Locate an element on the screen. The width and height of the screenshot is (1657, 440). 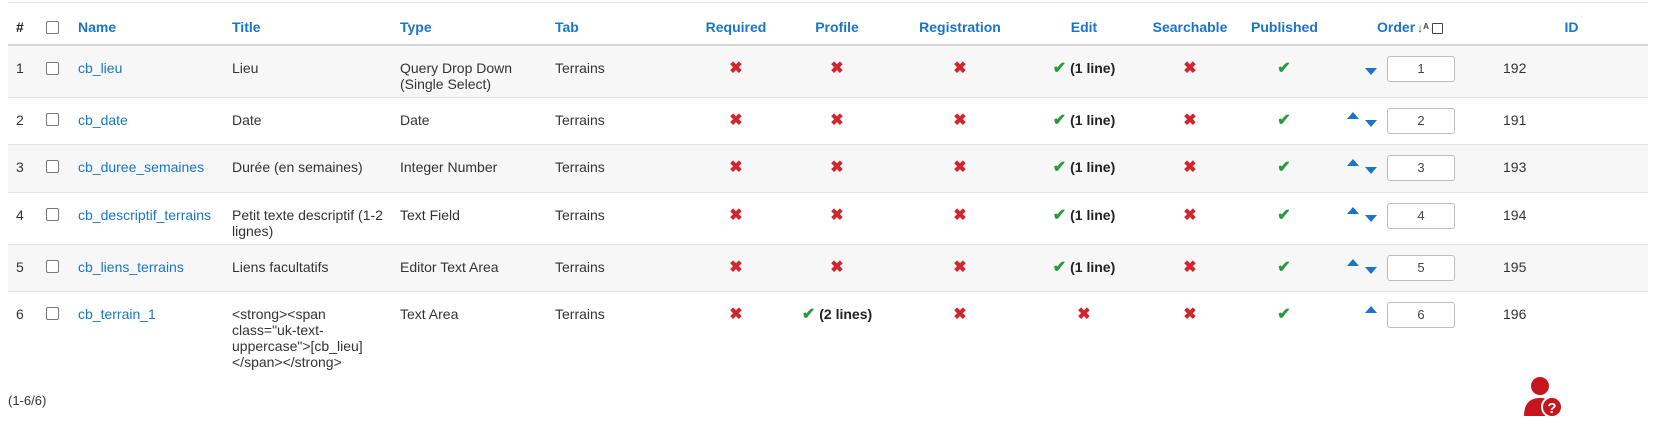
field-name-link: cb_date is located at coordinates (103, 120).